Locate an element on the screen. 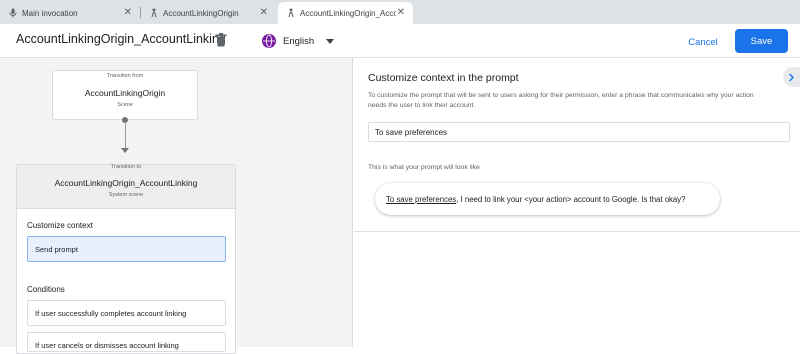  language-label: English is located at coordinates (299, 41).